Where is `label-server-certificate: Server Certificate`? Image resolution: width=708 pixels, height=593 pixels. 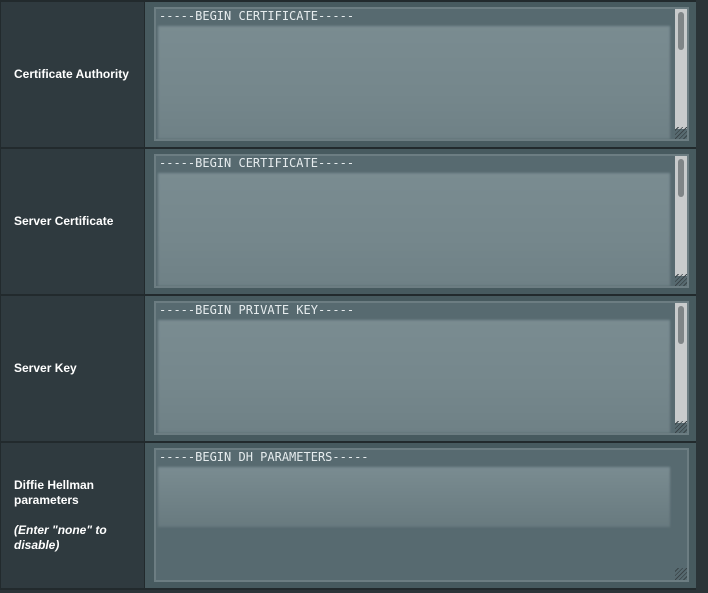
label-server-certificate: Server Certificate is located at coordinates (64, 221).